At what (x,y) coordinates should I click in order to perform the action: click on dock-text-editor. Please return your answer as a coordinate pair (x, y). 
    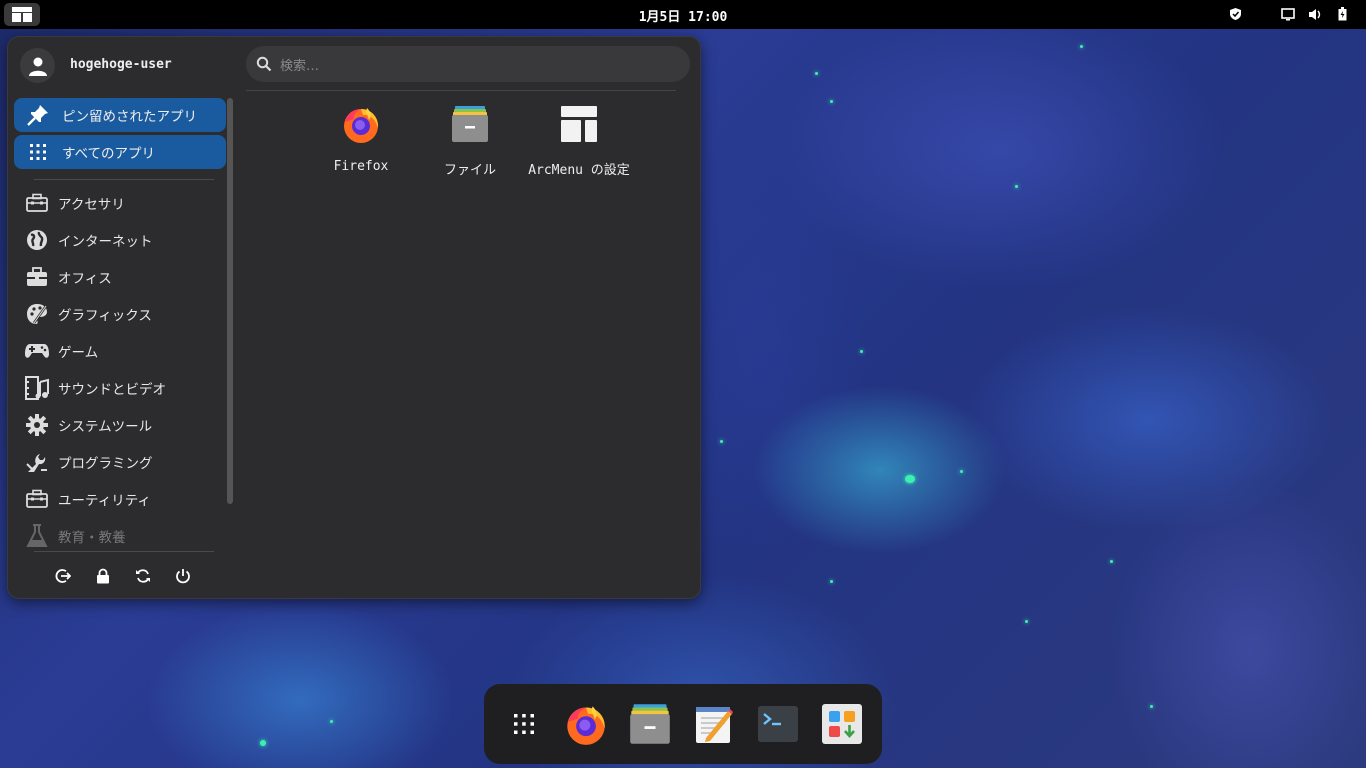
    Looking at the image, I should click on (714, 724).